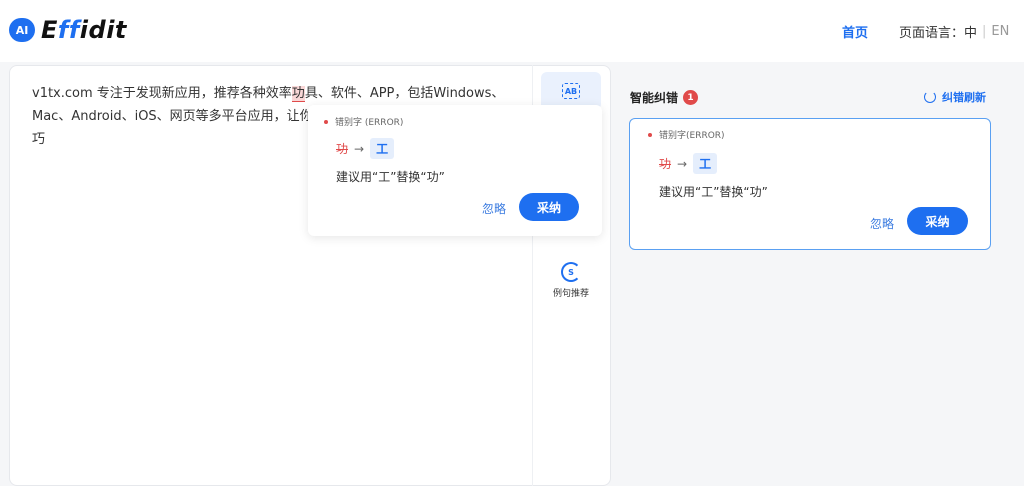  What do you see at coordinates (571, 272) in the screenshot?
I see `example-sentence-icon: S` at bounding box center [571, 272].